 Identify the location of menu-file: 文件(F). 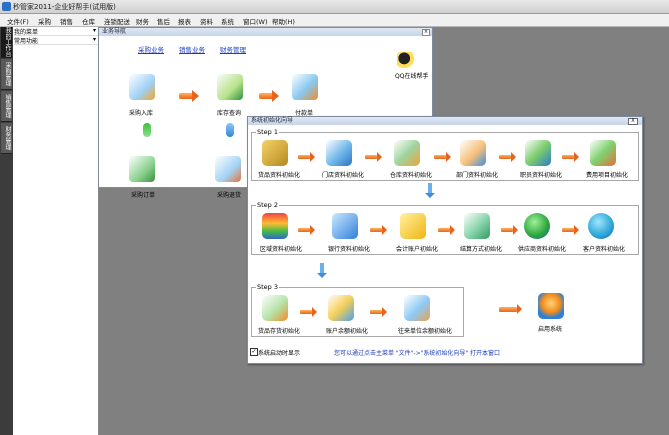
(18, 21).